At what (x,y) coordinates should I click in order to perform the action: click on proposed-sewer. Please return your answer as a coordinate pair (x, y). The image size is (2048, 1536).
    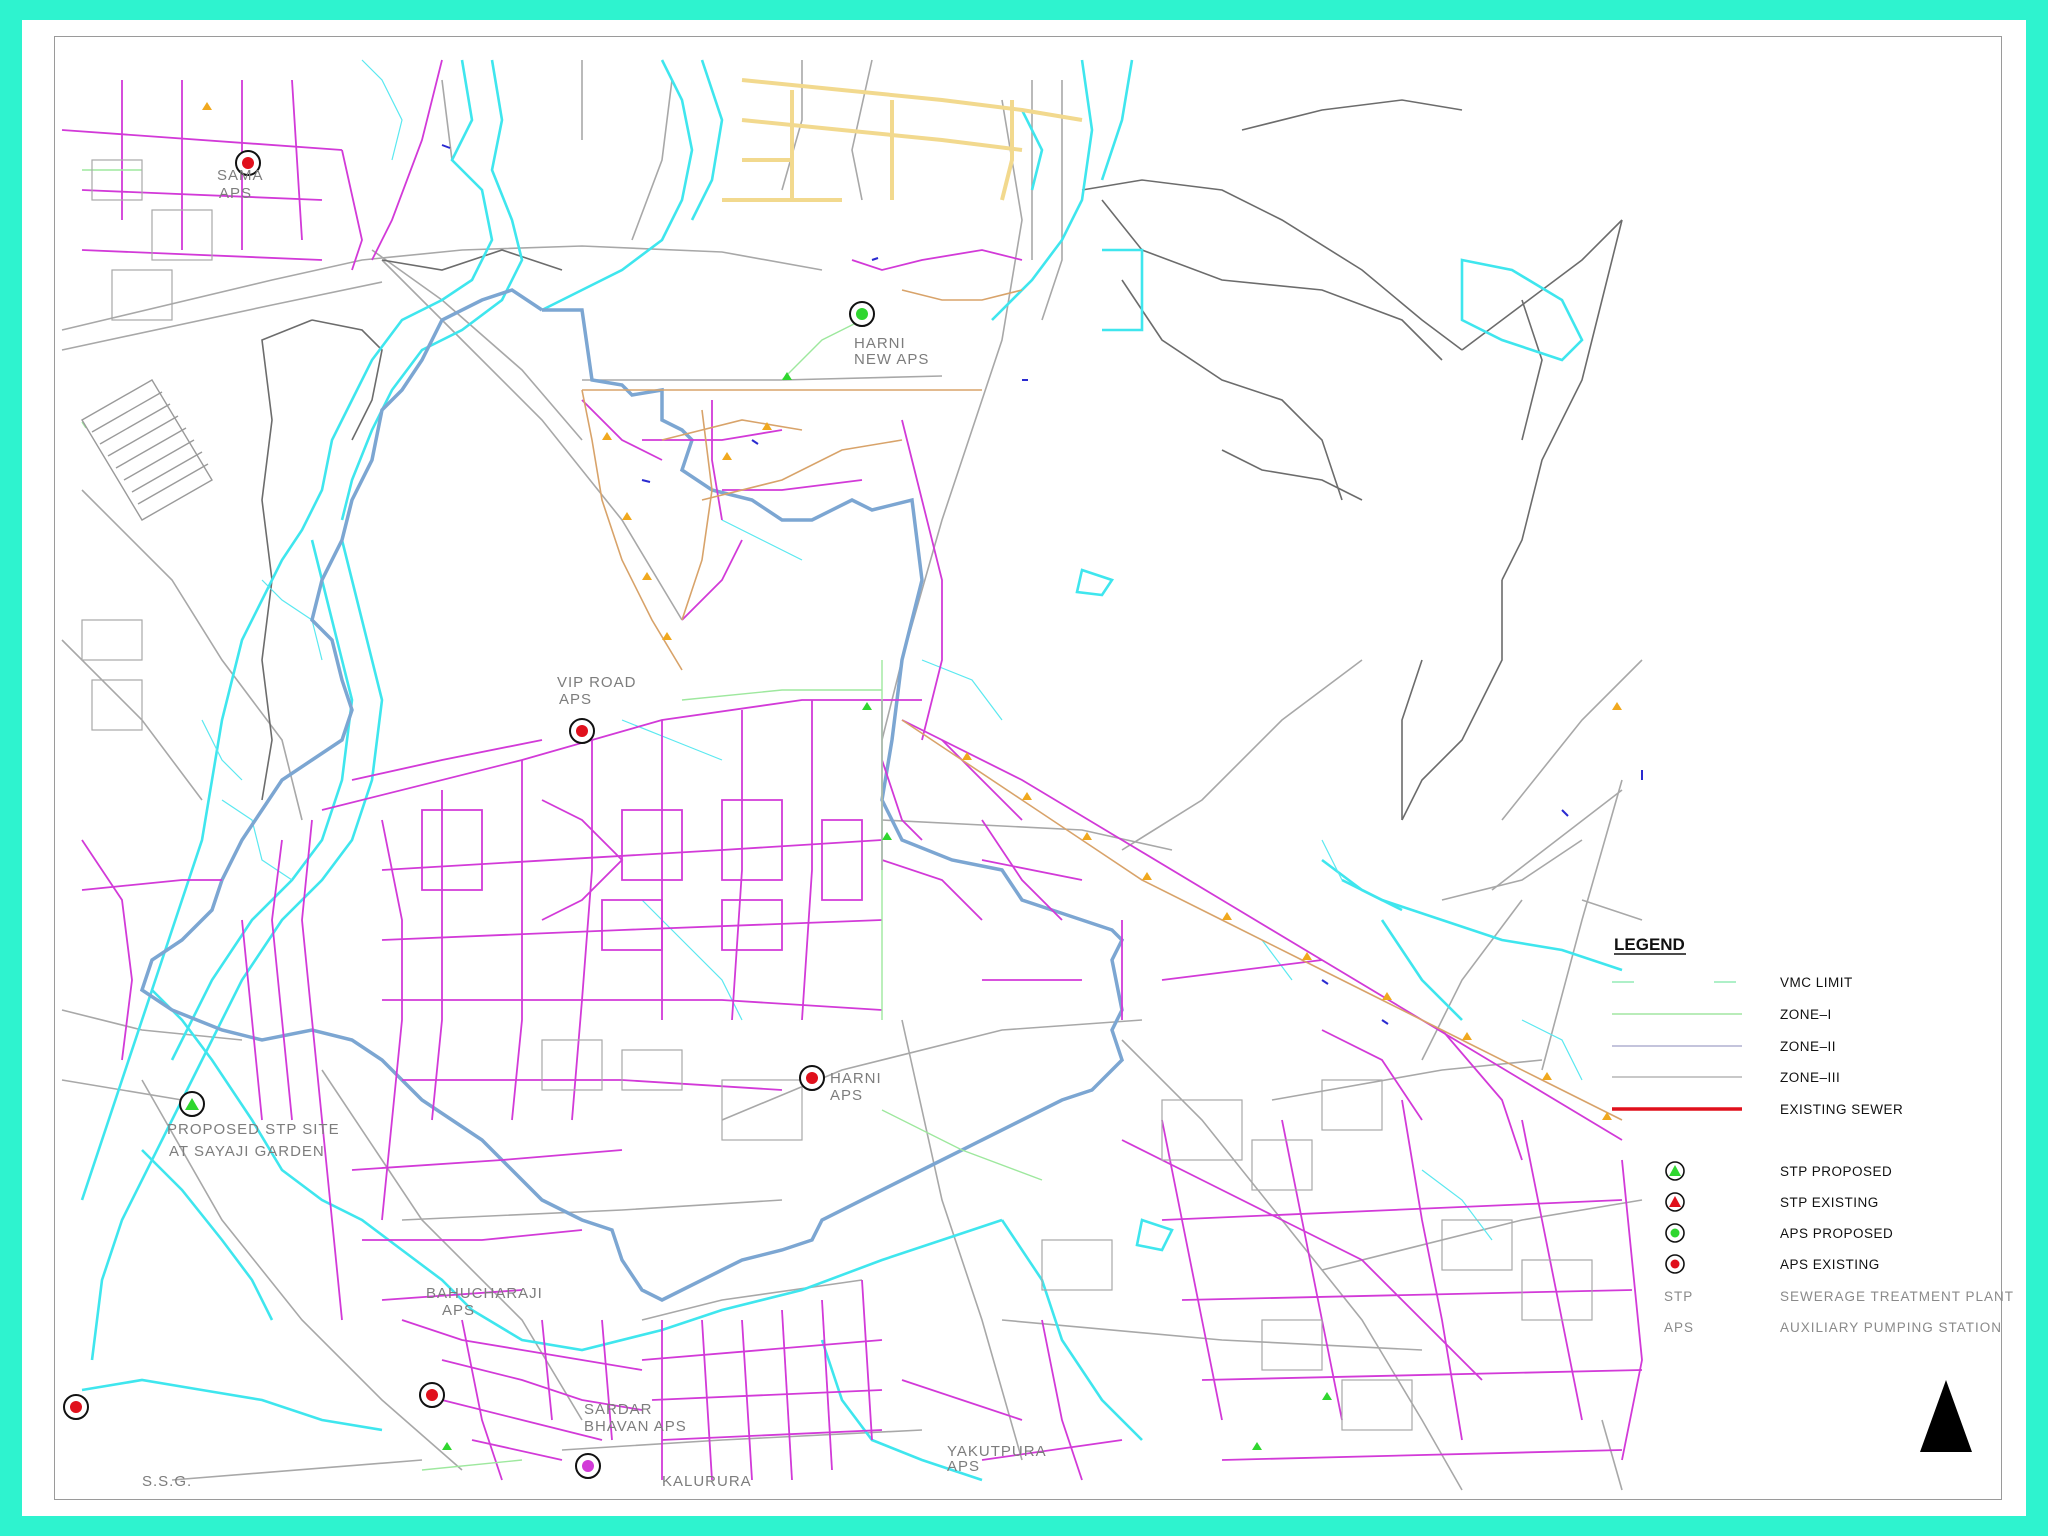
    Looking at the image, I should click on (902, 140).